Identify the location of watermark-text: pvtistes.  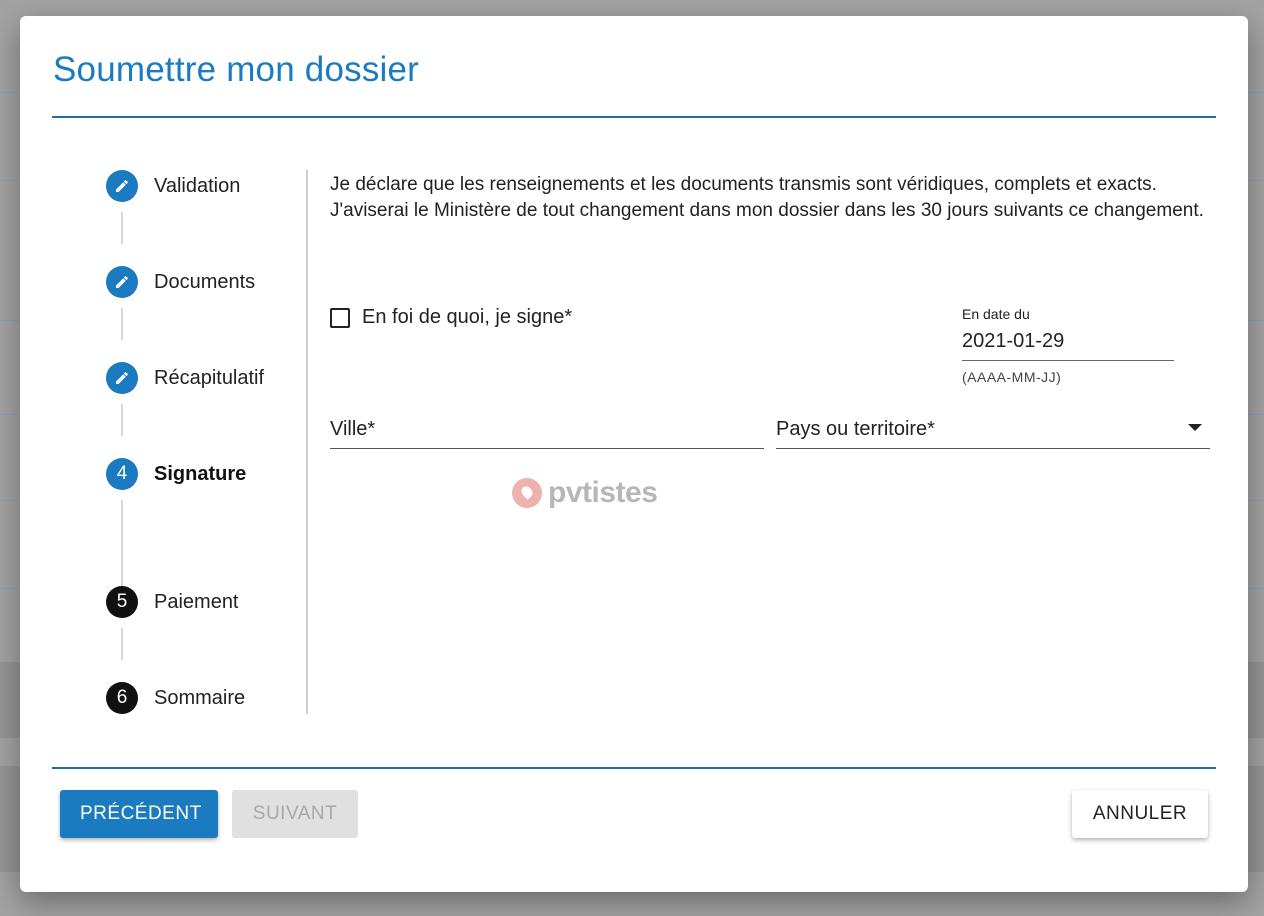
(603, 492).